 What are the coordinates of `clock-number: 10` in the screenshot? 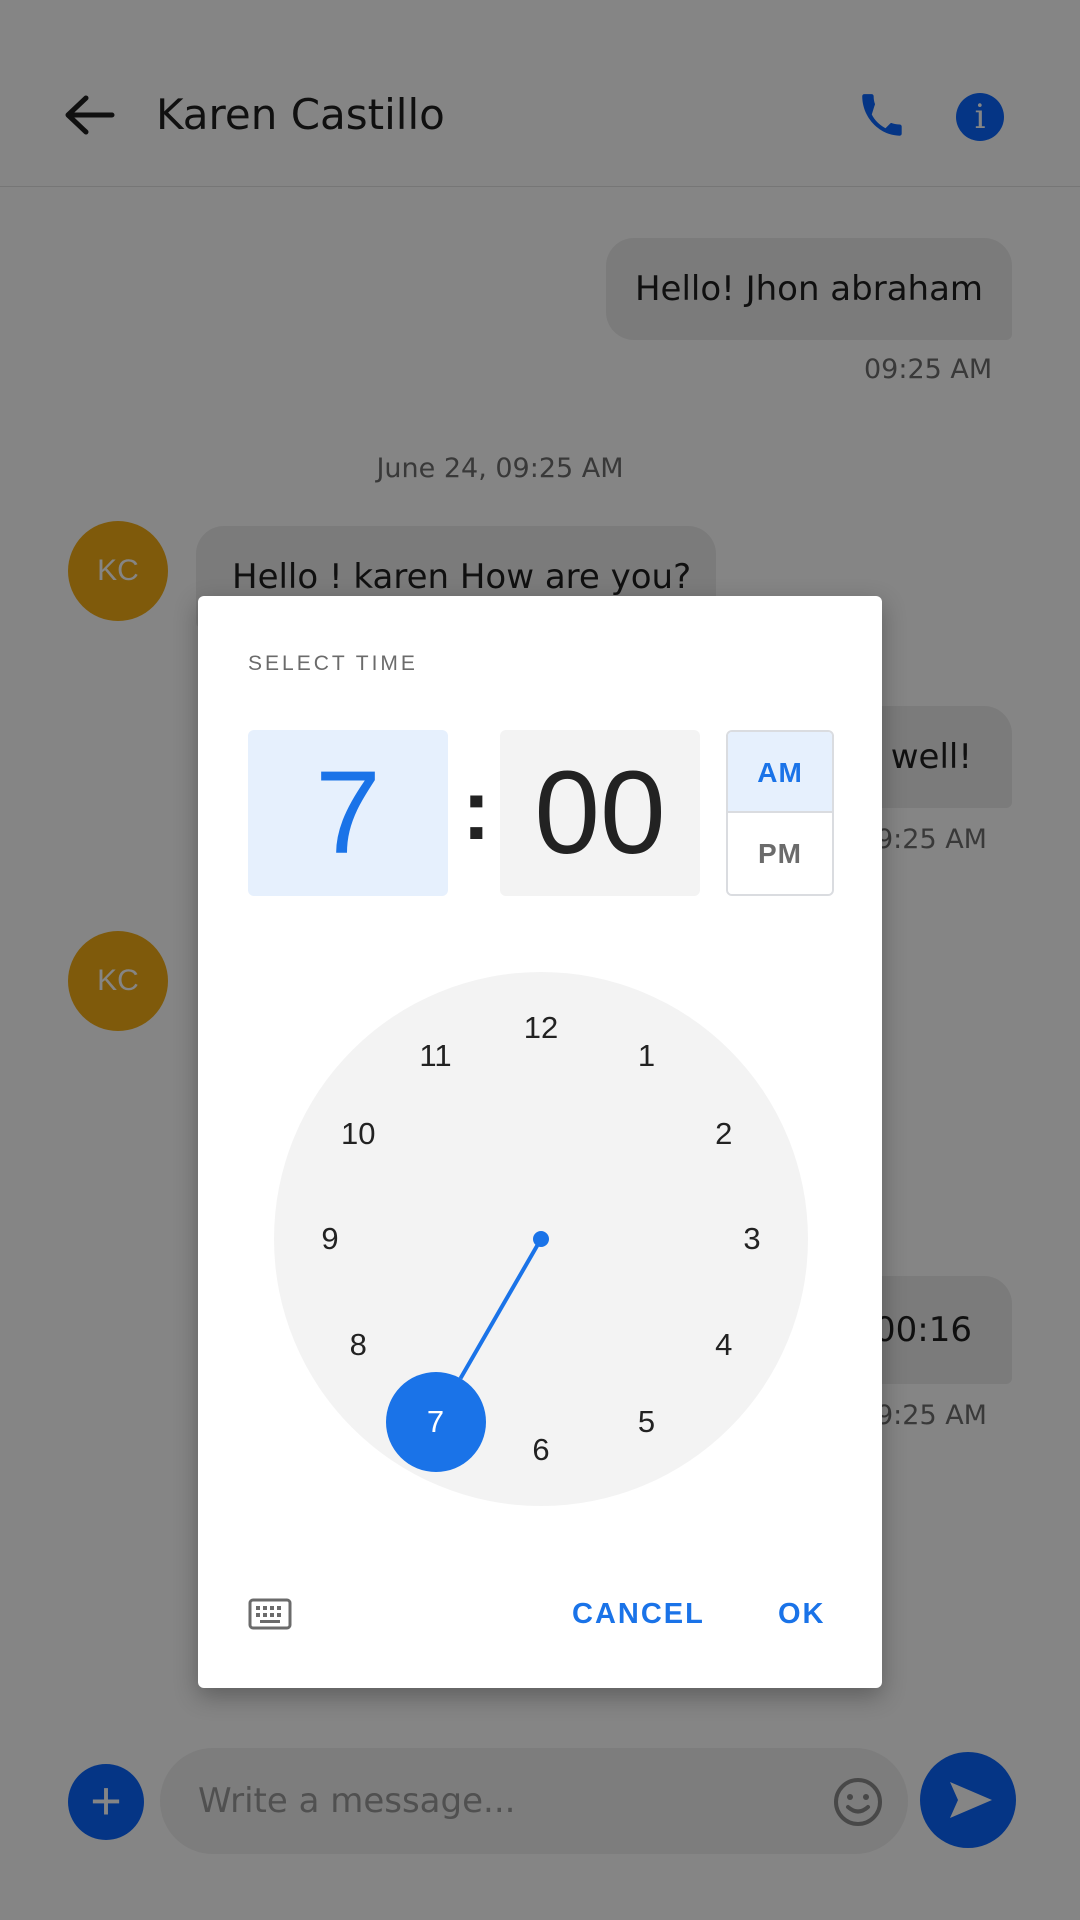 It's located at (358, 1134).